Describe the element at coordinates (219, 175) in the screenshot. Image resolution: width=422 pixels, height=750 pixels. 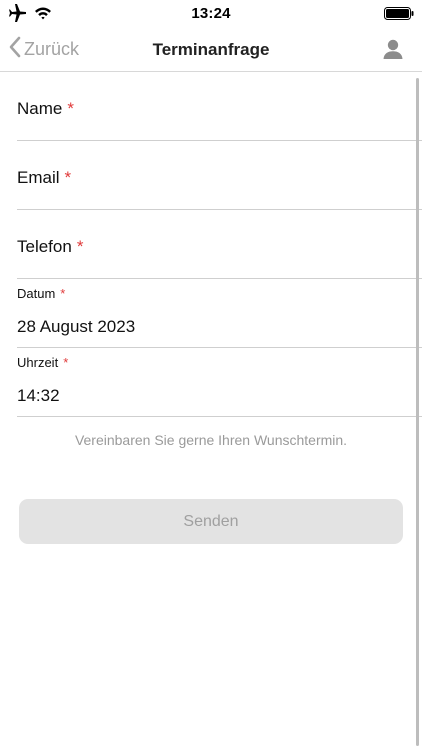
I see `email-field: Email *` at that location.